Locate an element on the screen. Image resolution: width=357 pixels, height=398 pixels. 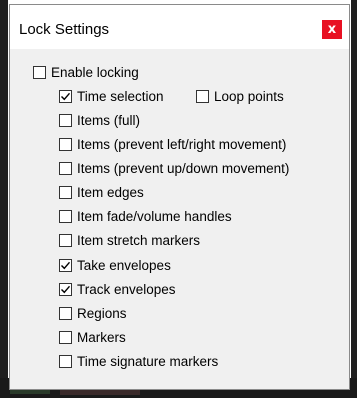
item-fade-volume-handles-checkbox: Item fade/volume handles is located at coordinates (145, 216).